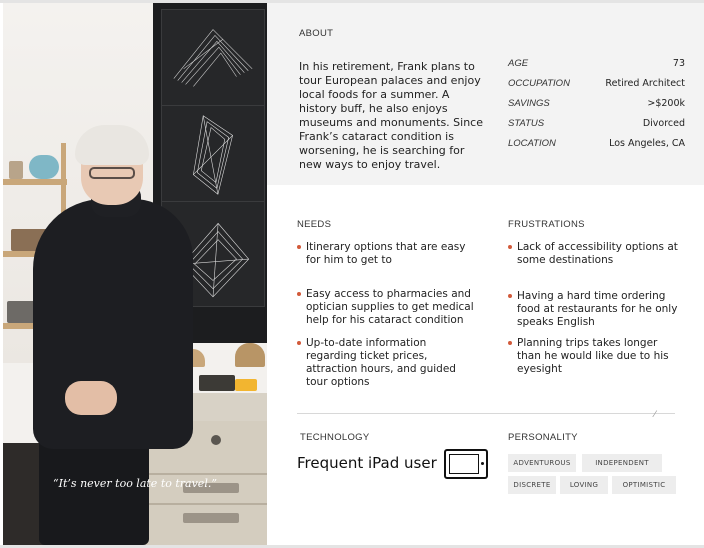 Image resolution: width=704 pixels, height=548 pixels. Describe the element at coordinates (666, 103) in the screenshot. I see `fact-value: >$200k` at that location.